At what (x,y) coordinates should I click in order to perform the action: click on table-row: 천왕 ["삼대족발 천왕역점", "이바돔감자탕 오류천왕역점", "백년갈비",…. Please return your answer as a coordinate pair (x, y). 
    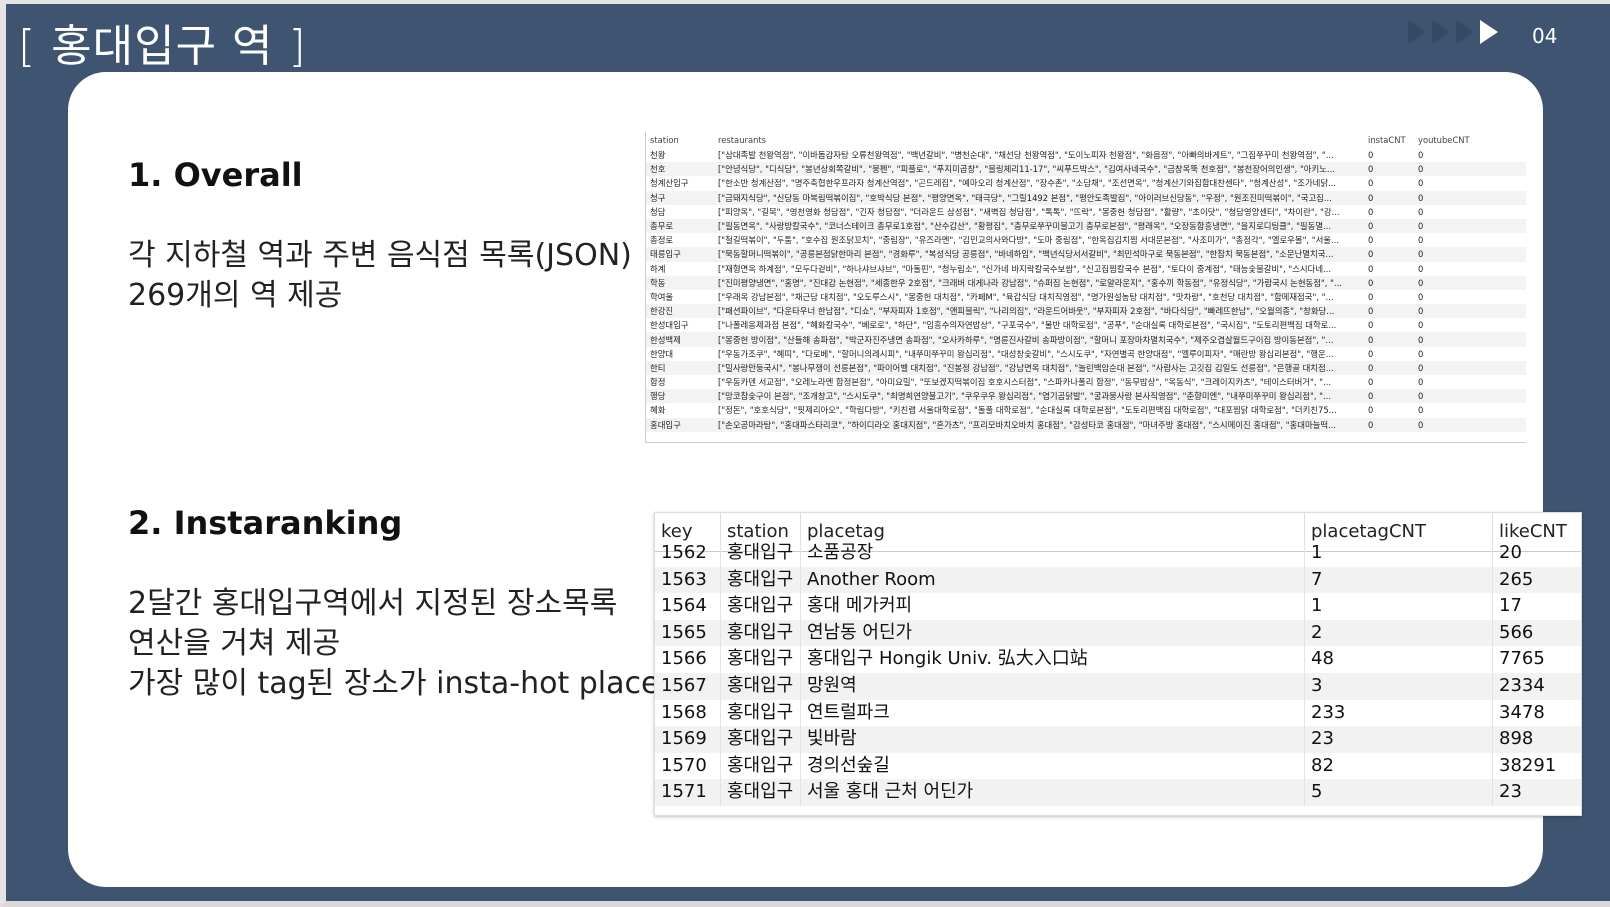
    Looking at the image, I should click on (1086, 155).